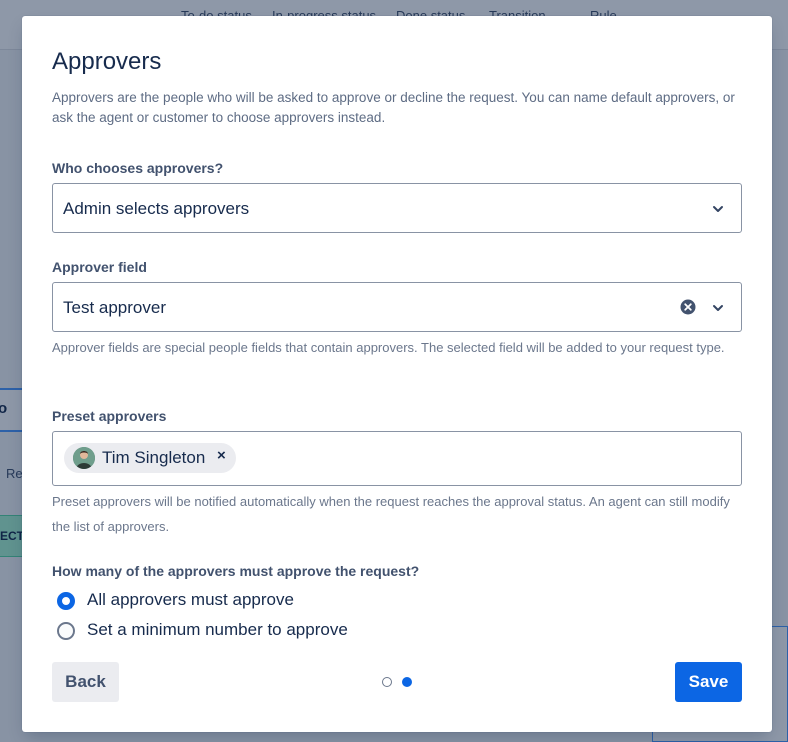  I want to click on radio-all-label: All approvers must approve, so click(190, 599).